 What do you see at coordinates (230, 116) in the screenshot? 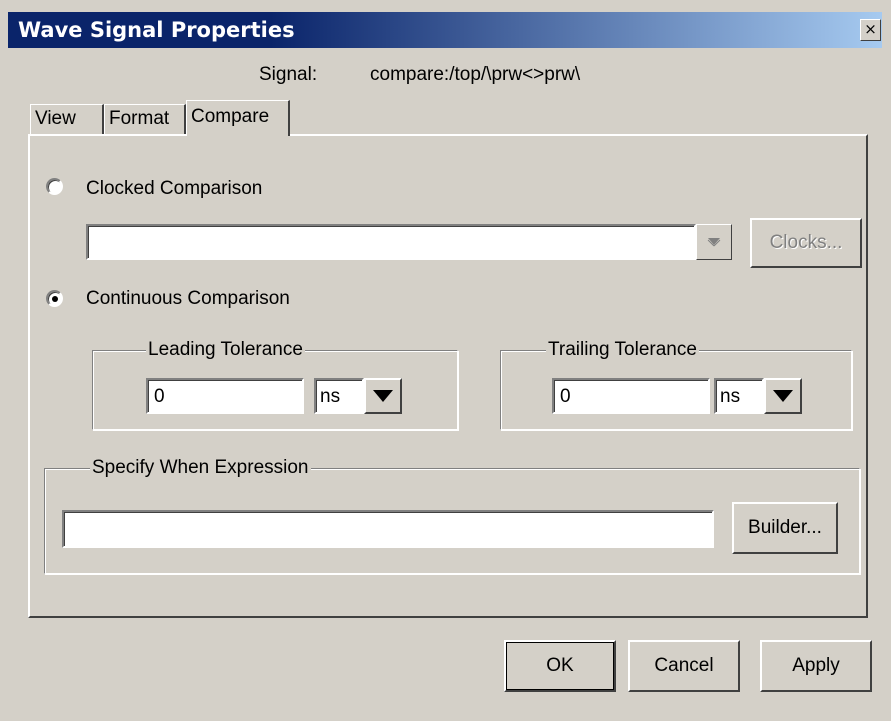
I see `tab-label: Compare` at bounding box center [230, 116].